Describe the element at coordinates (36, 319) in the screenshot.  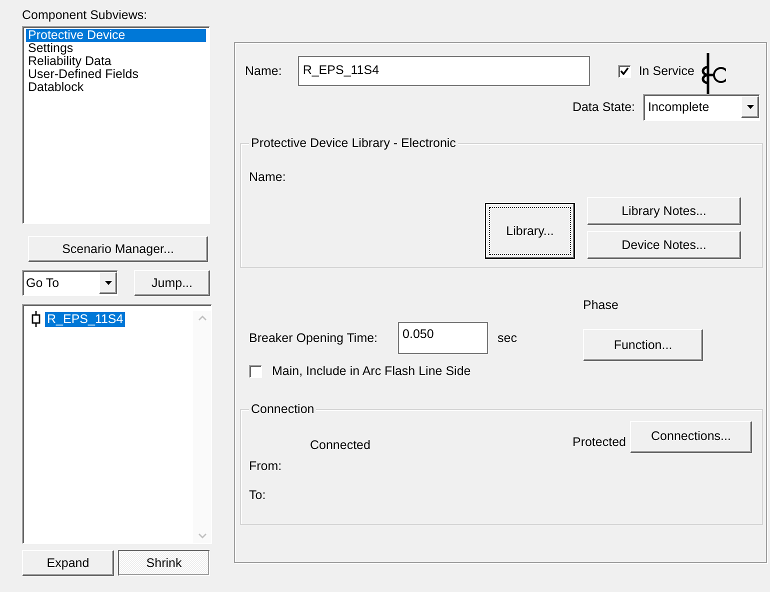
I see `breaker-icon` at that location.